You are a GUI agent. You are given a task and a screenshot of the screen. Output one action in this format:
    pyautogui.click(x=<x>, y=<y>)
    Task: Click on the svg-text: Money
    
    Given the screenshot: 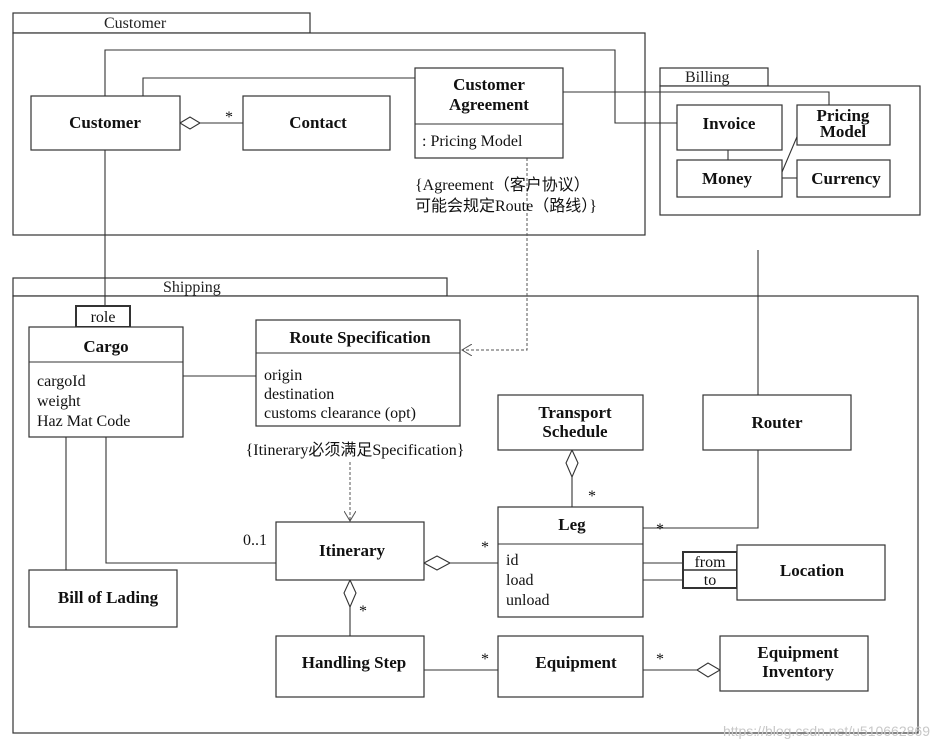 What is the action you would take?
    pyautogui.click(x=727, y=178)
    